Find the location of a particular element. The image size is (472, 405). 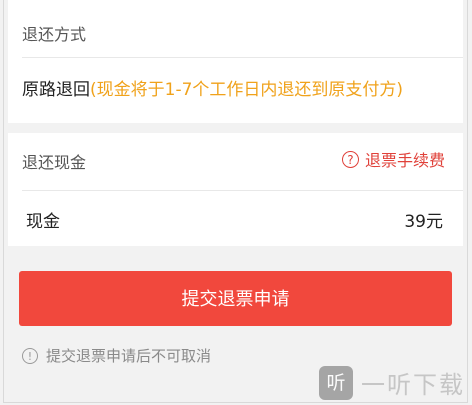

refund-fee-link: ? 退票手续费 is located at coordinates (393, 159).